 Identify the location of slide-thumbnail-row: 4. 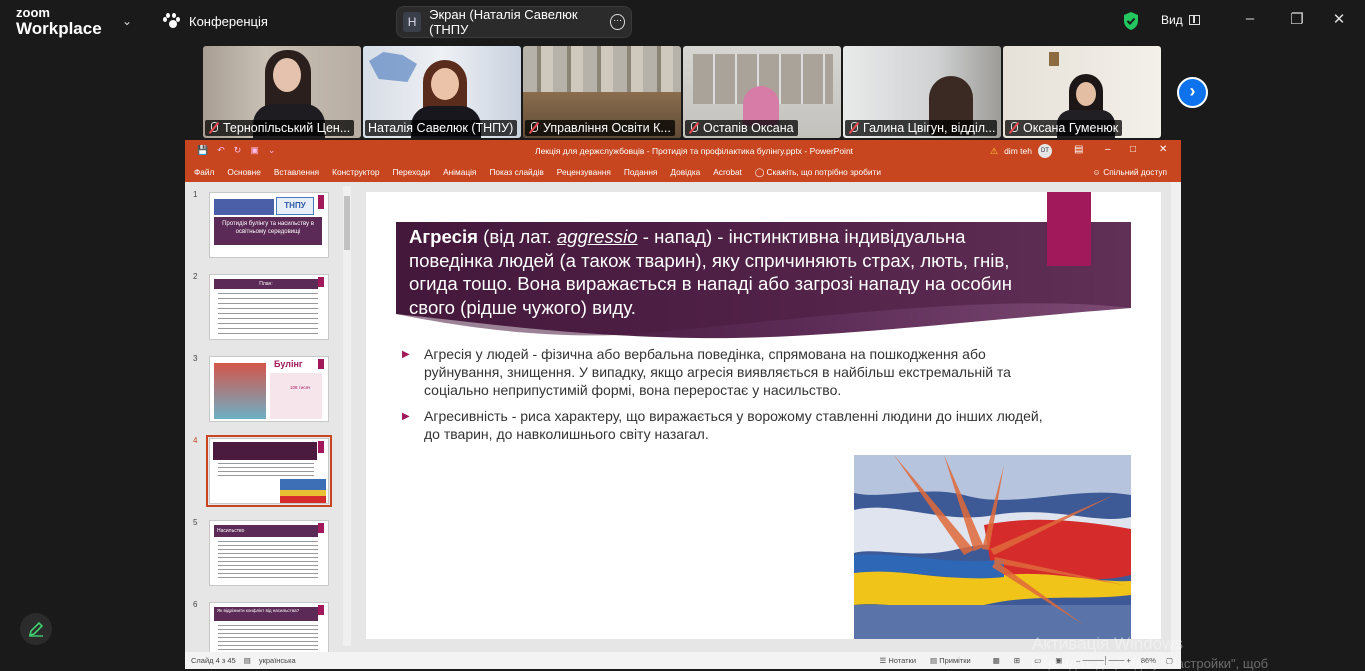
(263, 471).